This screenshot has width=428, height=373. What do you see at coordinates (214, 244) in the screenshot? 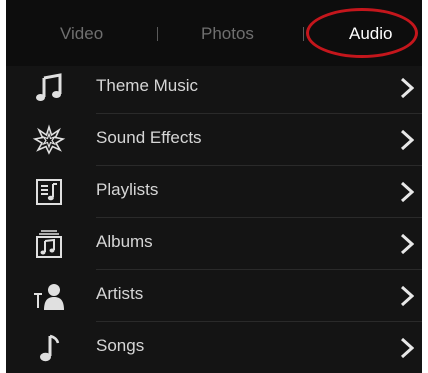
I see `list-item-albums: Albums` at bounding box center [214, 244].